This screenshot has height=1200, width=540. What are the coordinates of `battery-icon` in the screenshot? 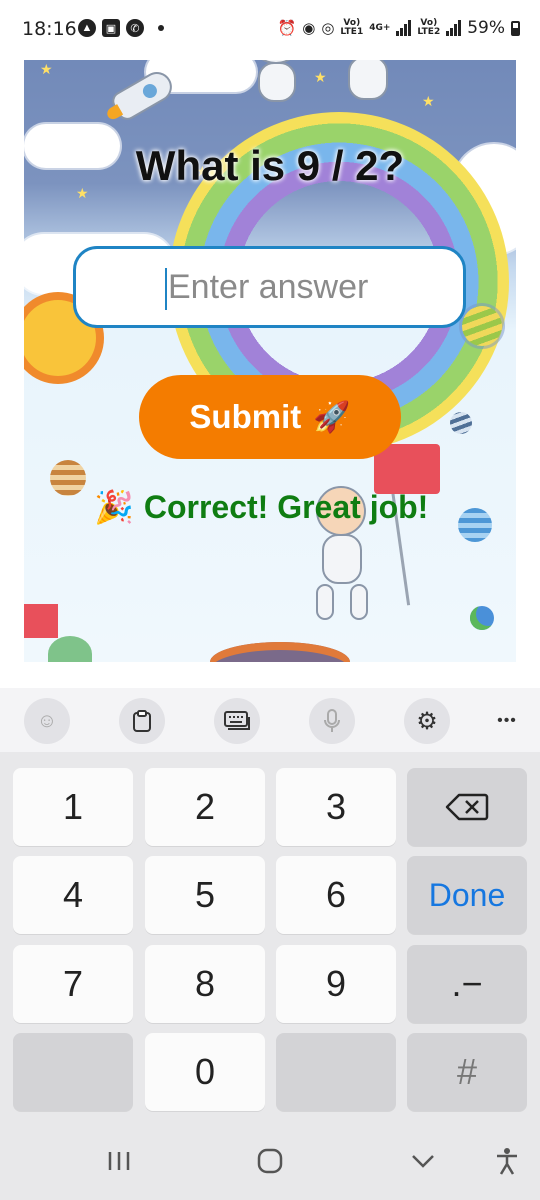 It's located at (515, 28).